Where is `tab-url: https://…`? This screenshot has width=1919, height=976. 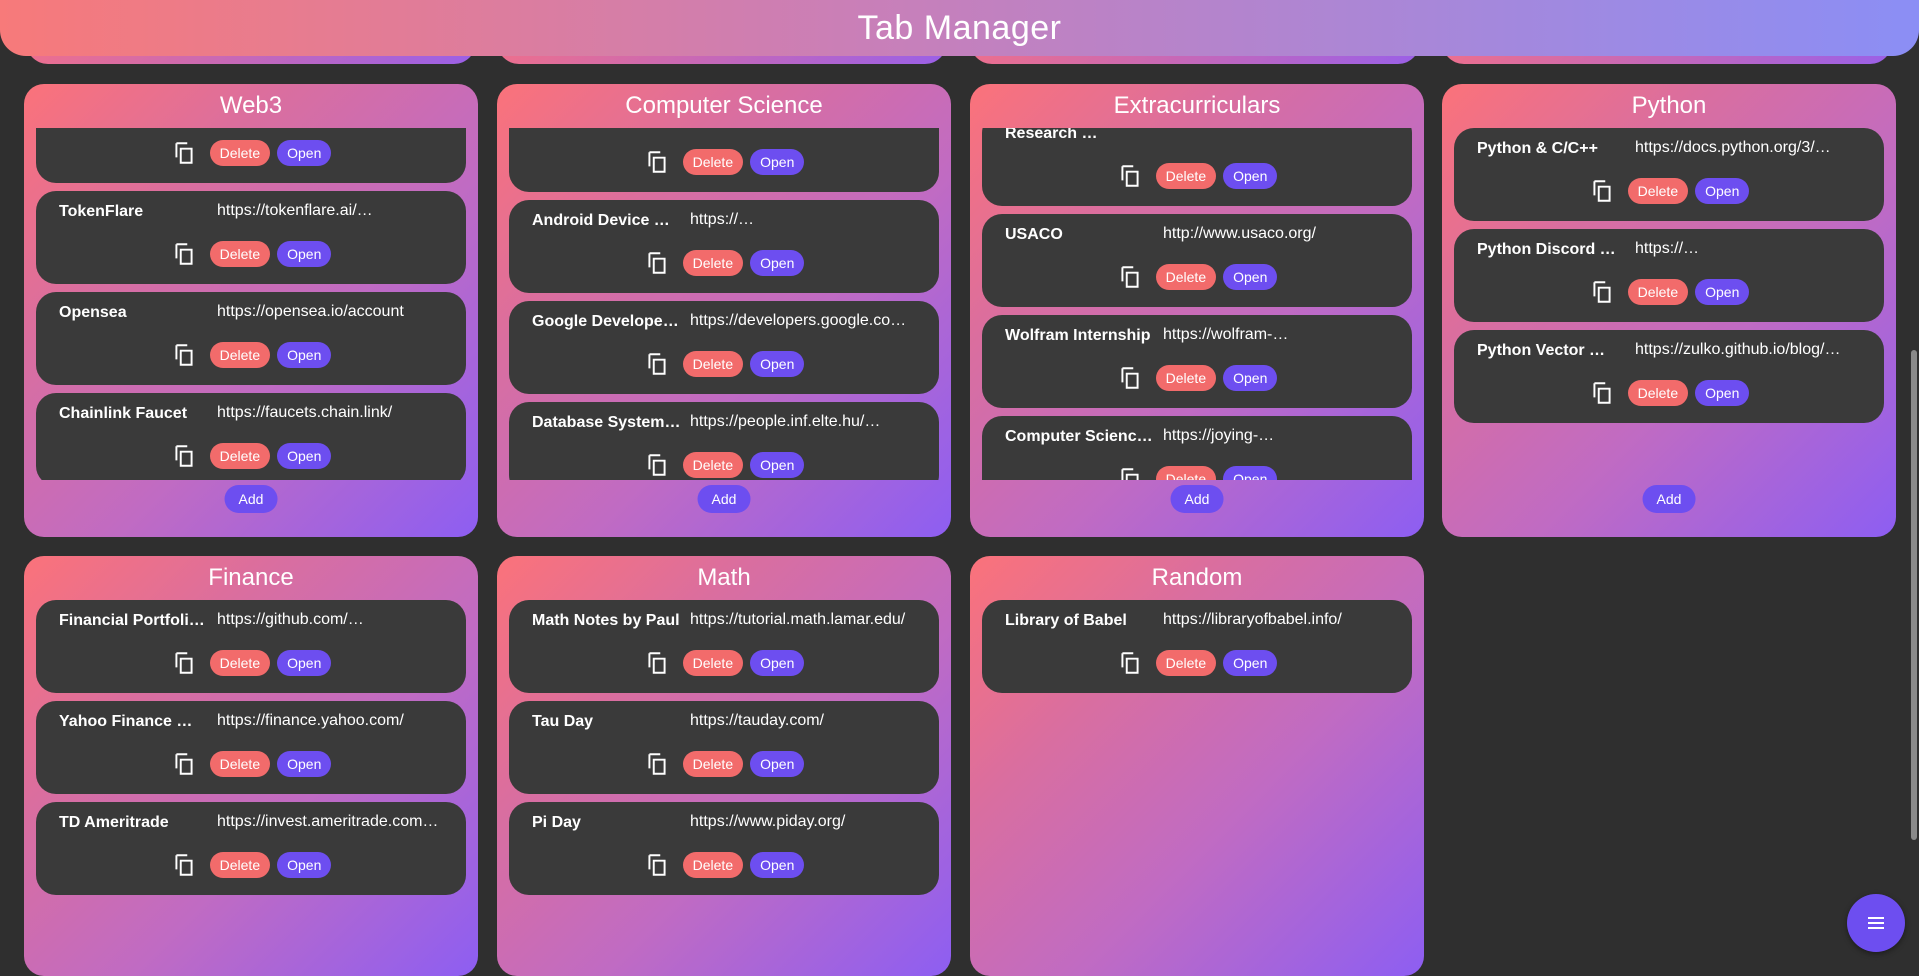 tab-url: https://… is located at coordinates (722, 219).